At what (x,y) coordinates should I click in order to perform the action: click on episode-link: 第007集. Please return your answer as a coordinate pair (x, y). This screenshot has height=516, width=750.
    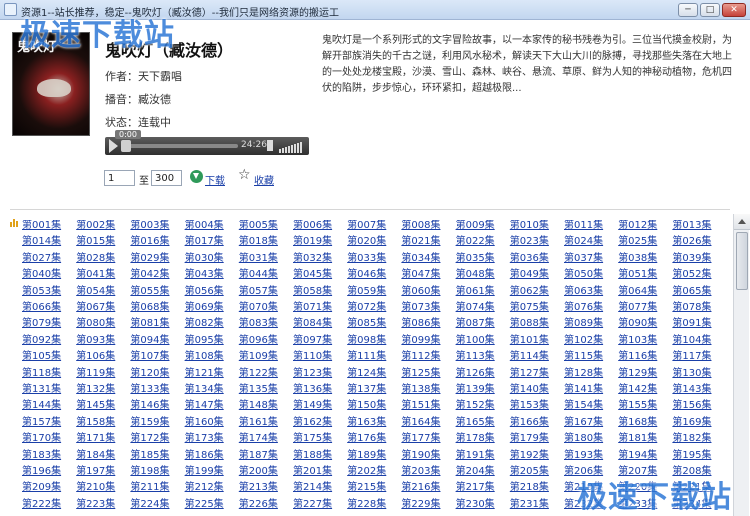
    Looking at the image, I should click on (366, 226).